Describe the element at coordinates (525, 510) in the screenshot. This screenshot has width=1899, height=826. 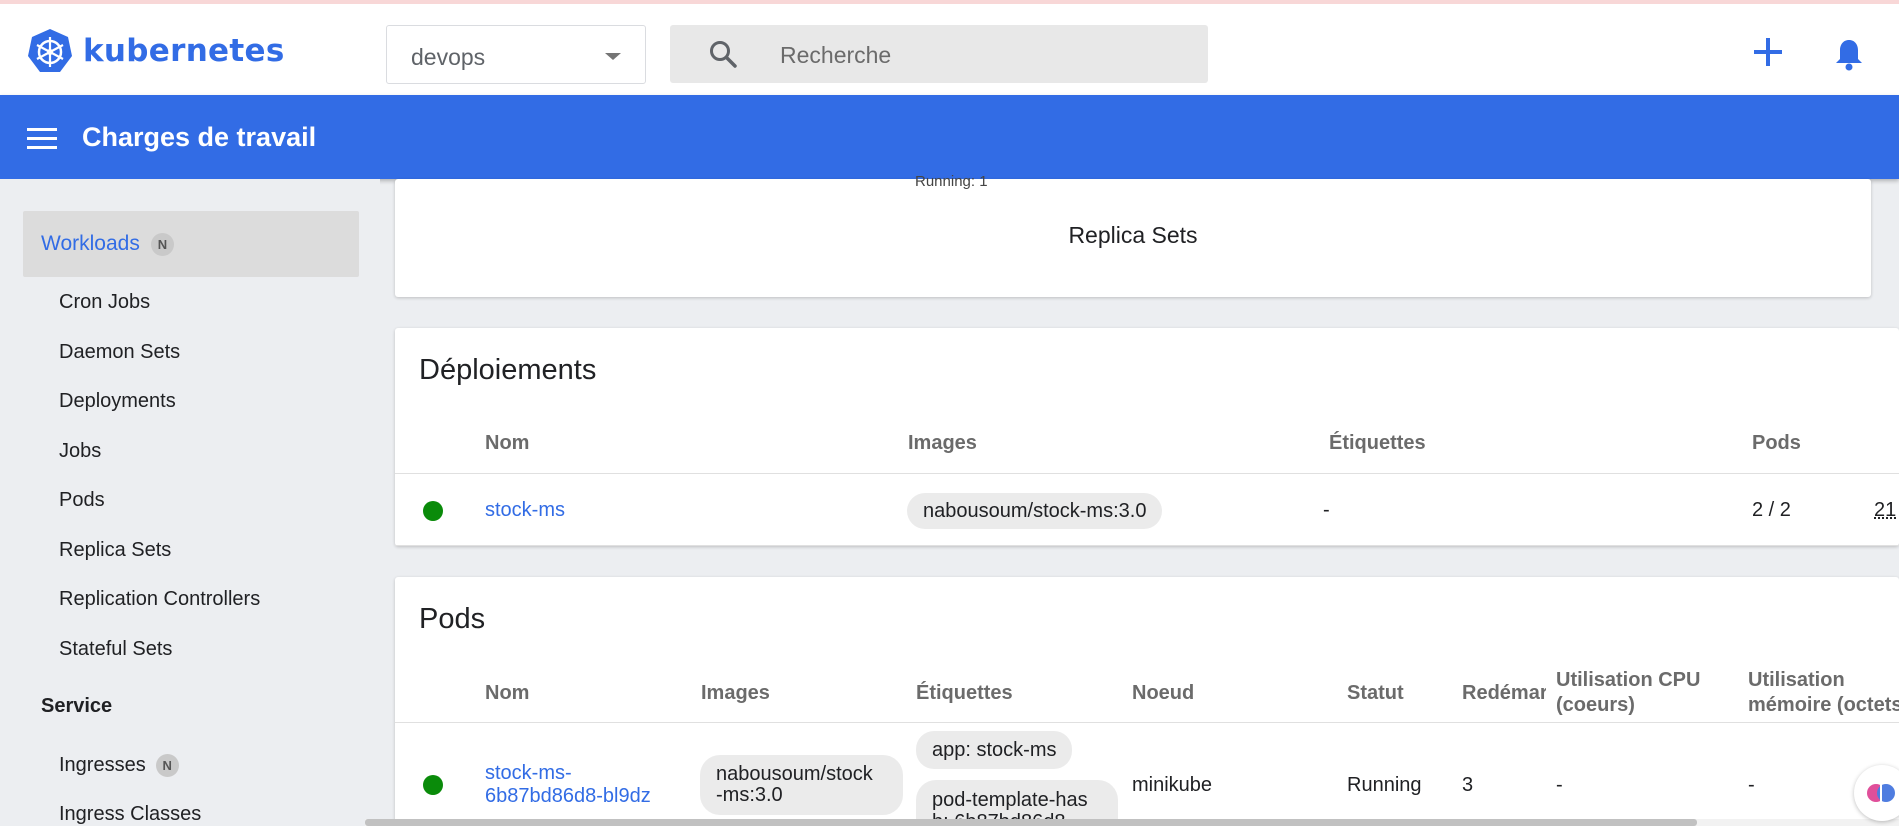
I see `deployment-name-link: stock-ms` at that location.